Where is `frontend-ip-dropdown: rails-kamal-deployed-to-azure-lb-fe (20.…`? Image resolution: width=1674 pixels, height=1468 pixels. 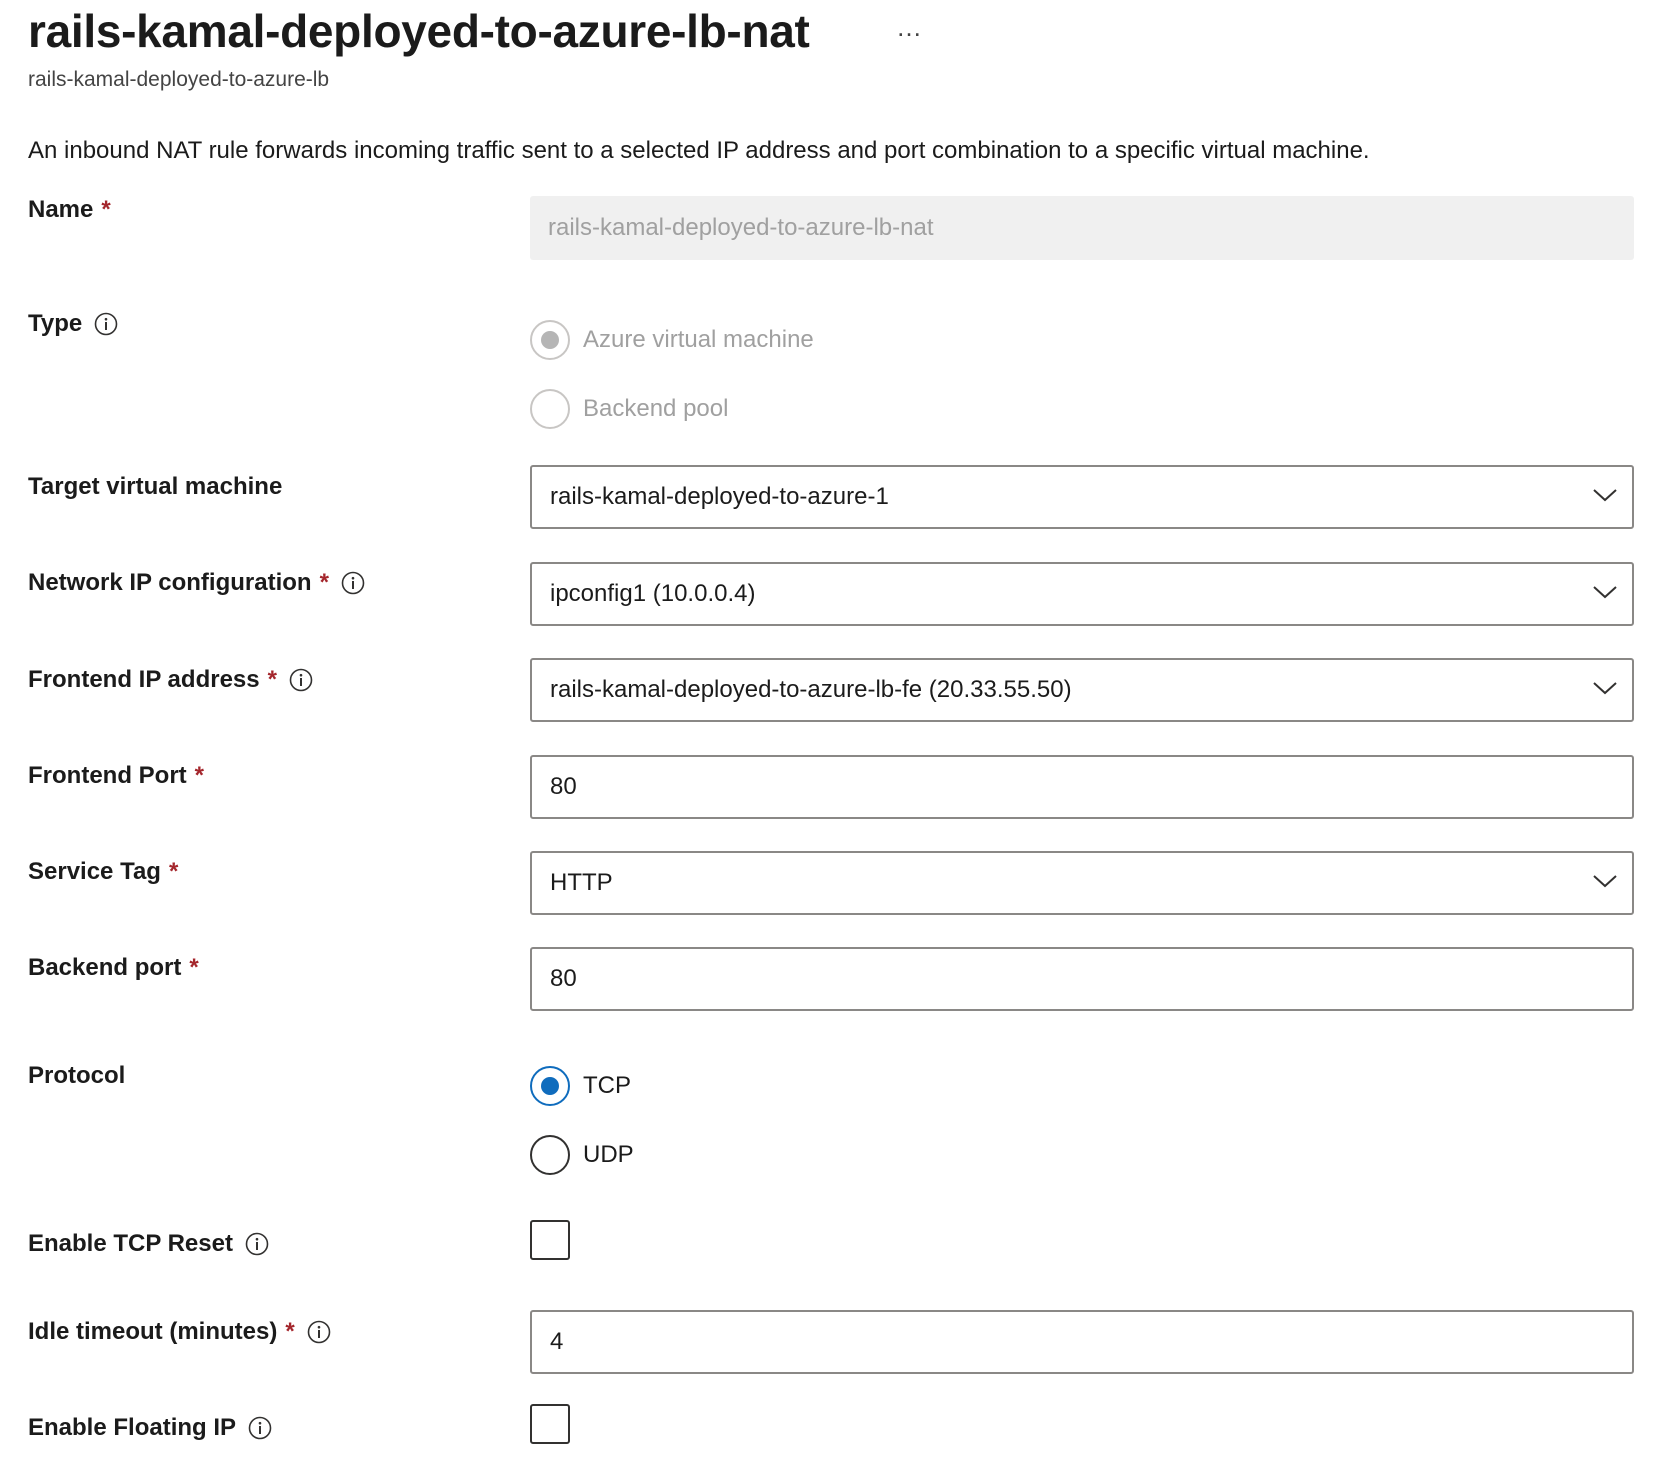
frontend-ip-dropdown: rails-kamal-deployed-to-azure-lb-fe (20.… is located at coordinates (1082, 690).